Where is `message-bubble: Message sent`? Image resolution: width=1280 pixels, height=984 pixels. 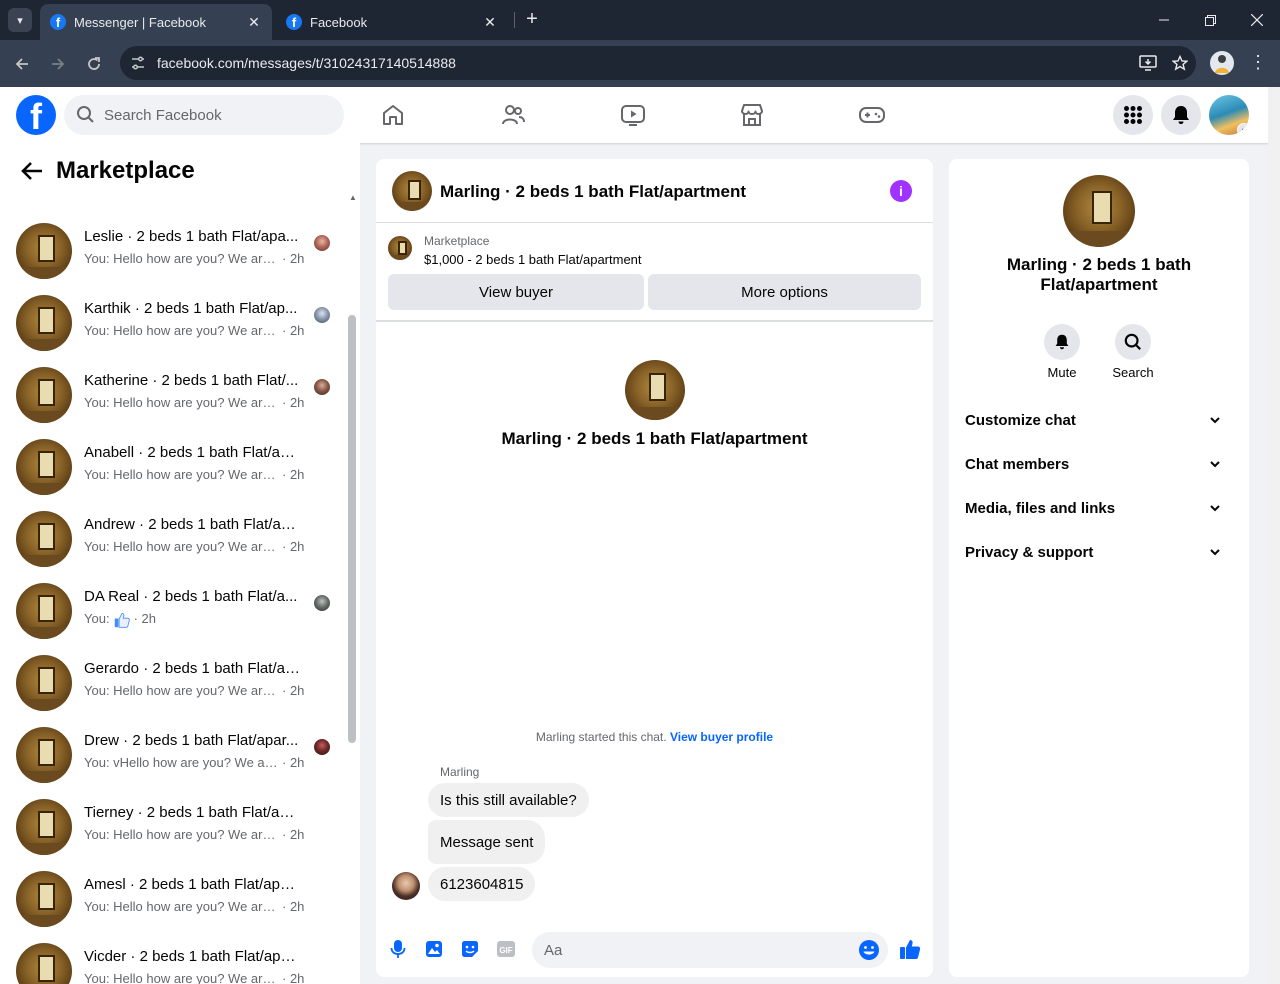 message-bubble: Message sent is located at coordinates (487, 842).